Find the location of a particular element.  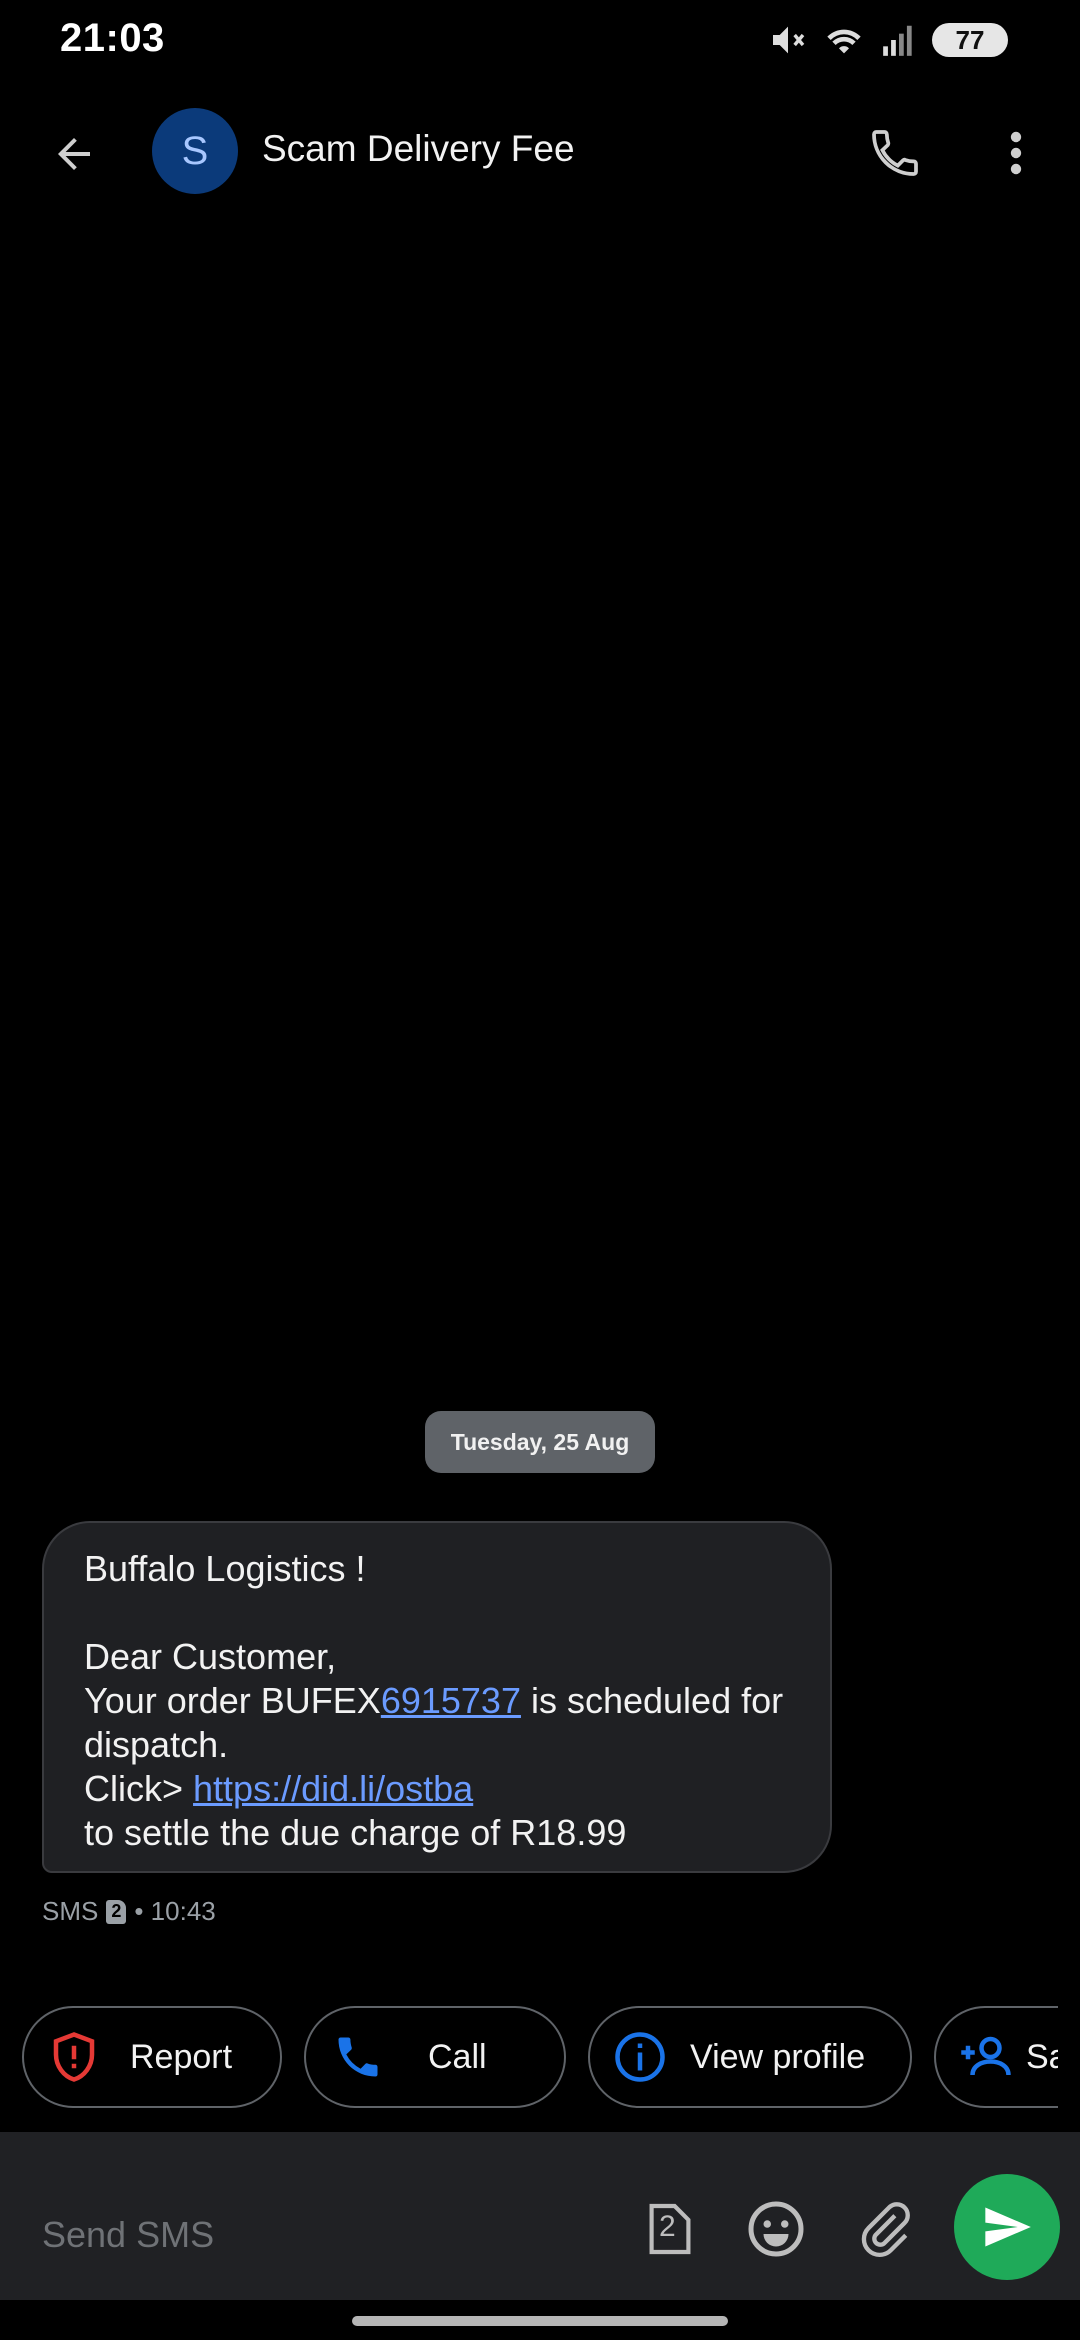

message-text: Your order BUFEX is located at coordinates (232, 1700).